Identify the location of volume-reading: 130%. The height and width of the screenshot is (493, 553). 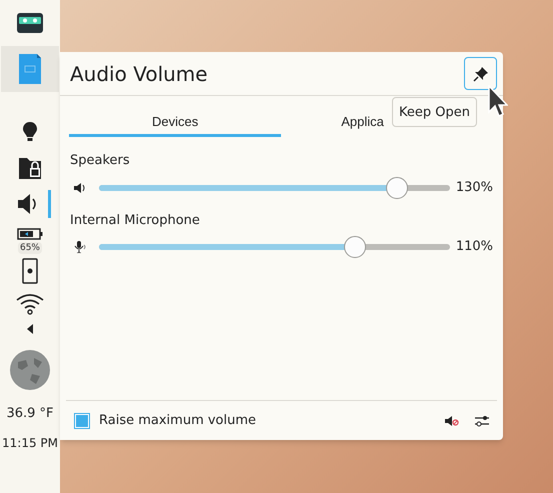
(474, 187).